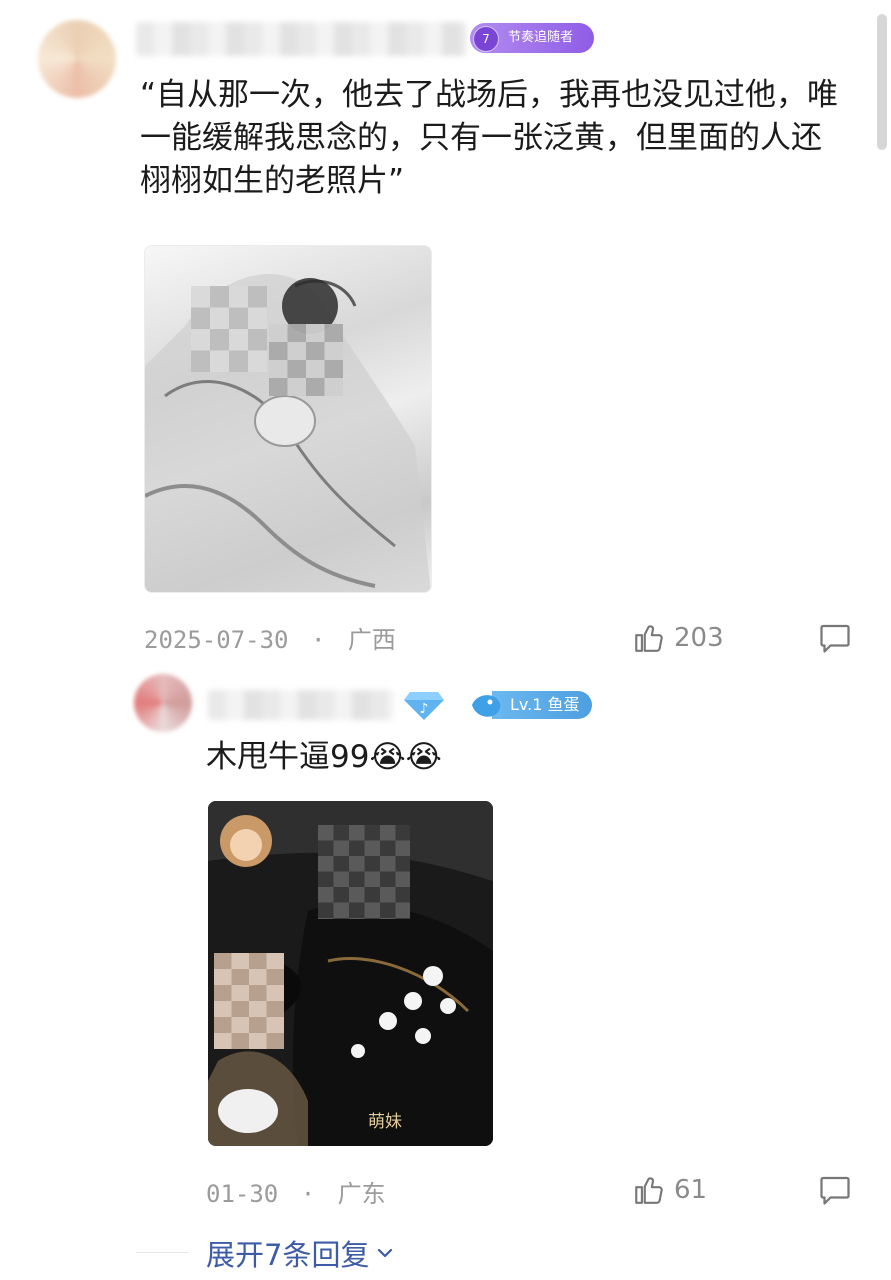  What do you see at coordinates (691, 1190) in the screenshot?
I see `like-count: 61` at bounding box center [691, 1190].